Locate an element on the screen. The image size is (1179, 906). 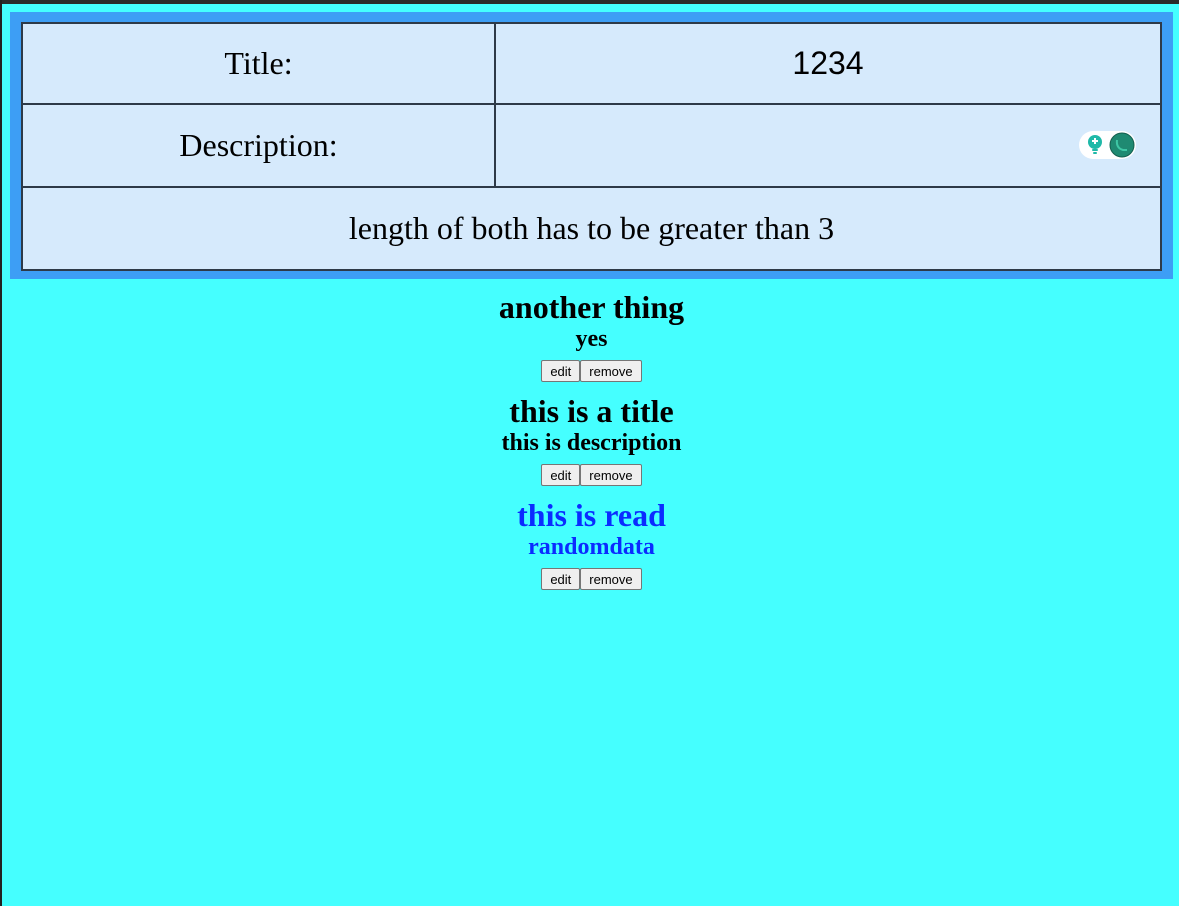
item-title: this is a title is located at coordinates (591, 411).